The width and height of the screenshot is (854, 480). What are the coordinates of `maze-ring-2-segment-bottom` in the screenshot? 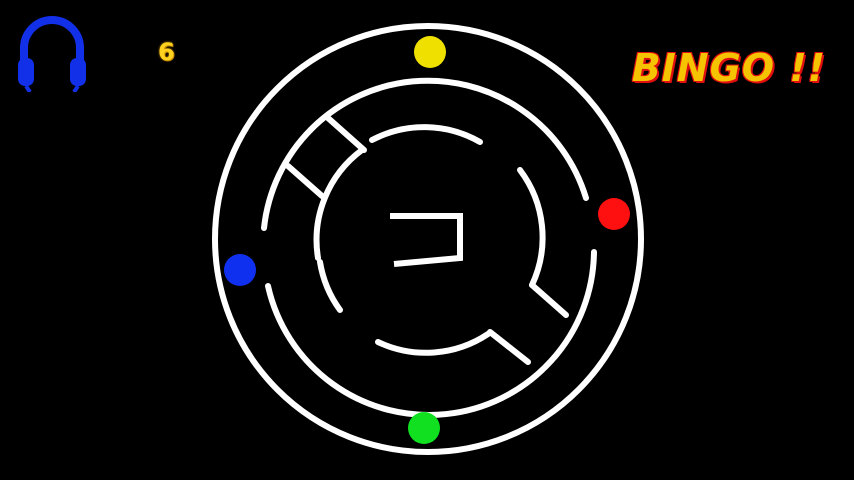 It's located at (431, 333).